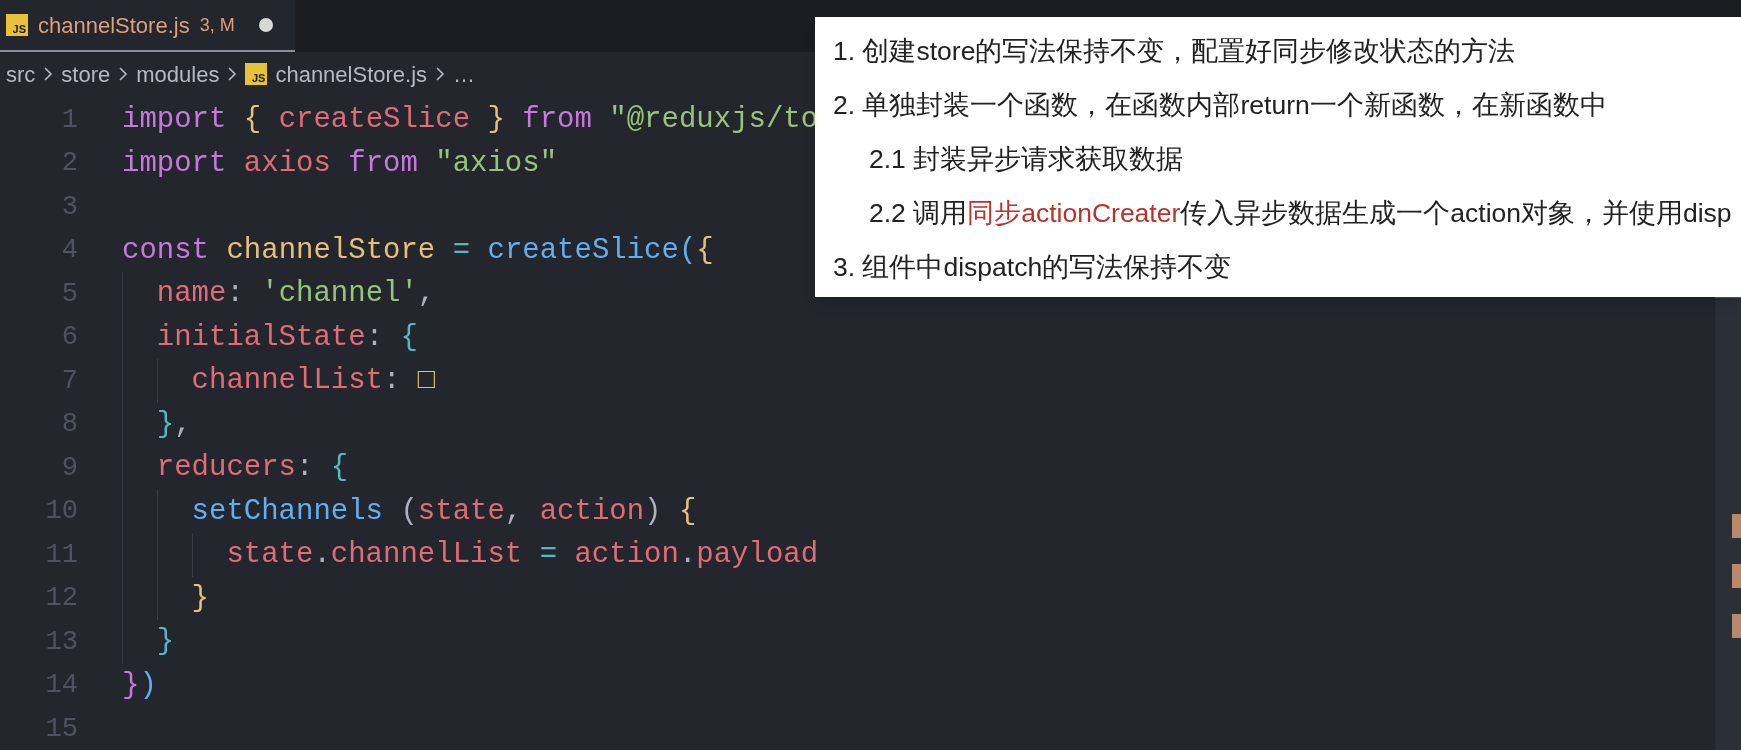  Describe the element at coordinates (426, 381) in the screenshot. I see `code-token: □` at that location.